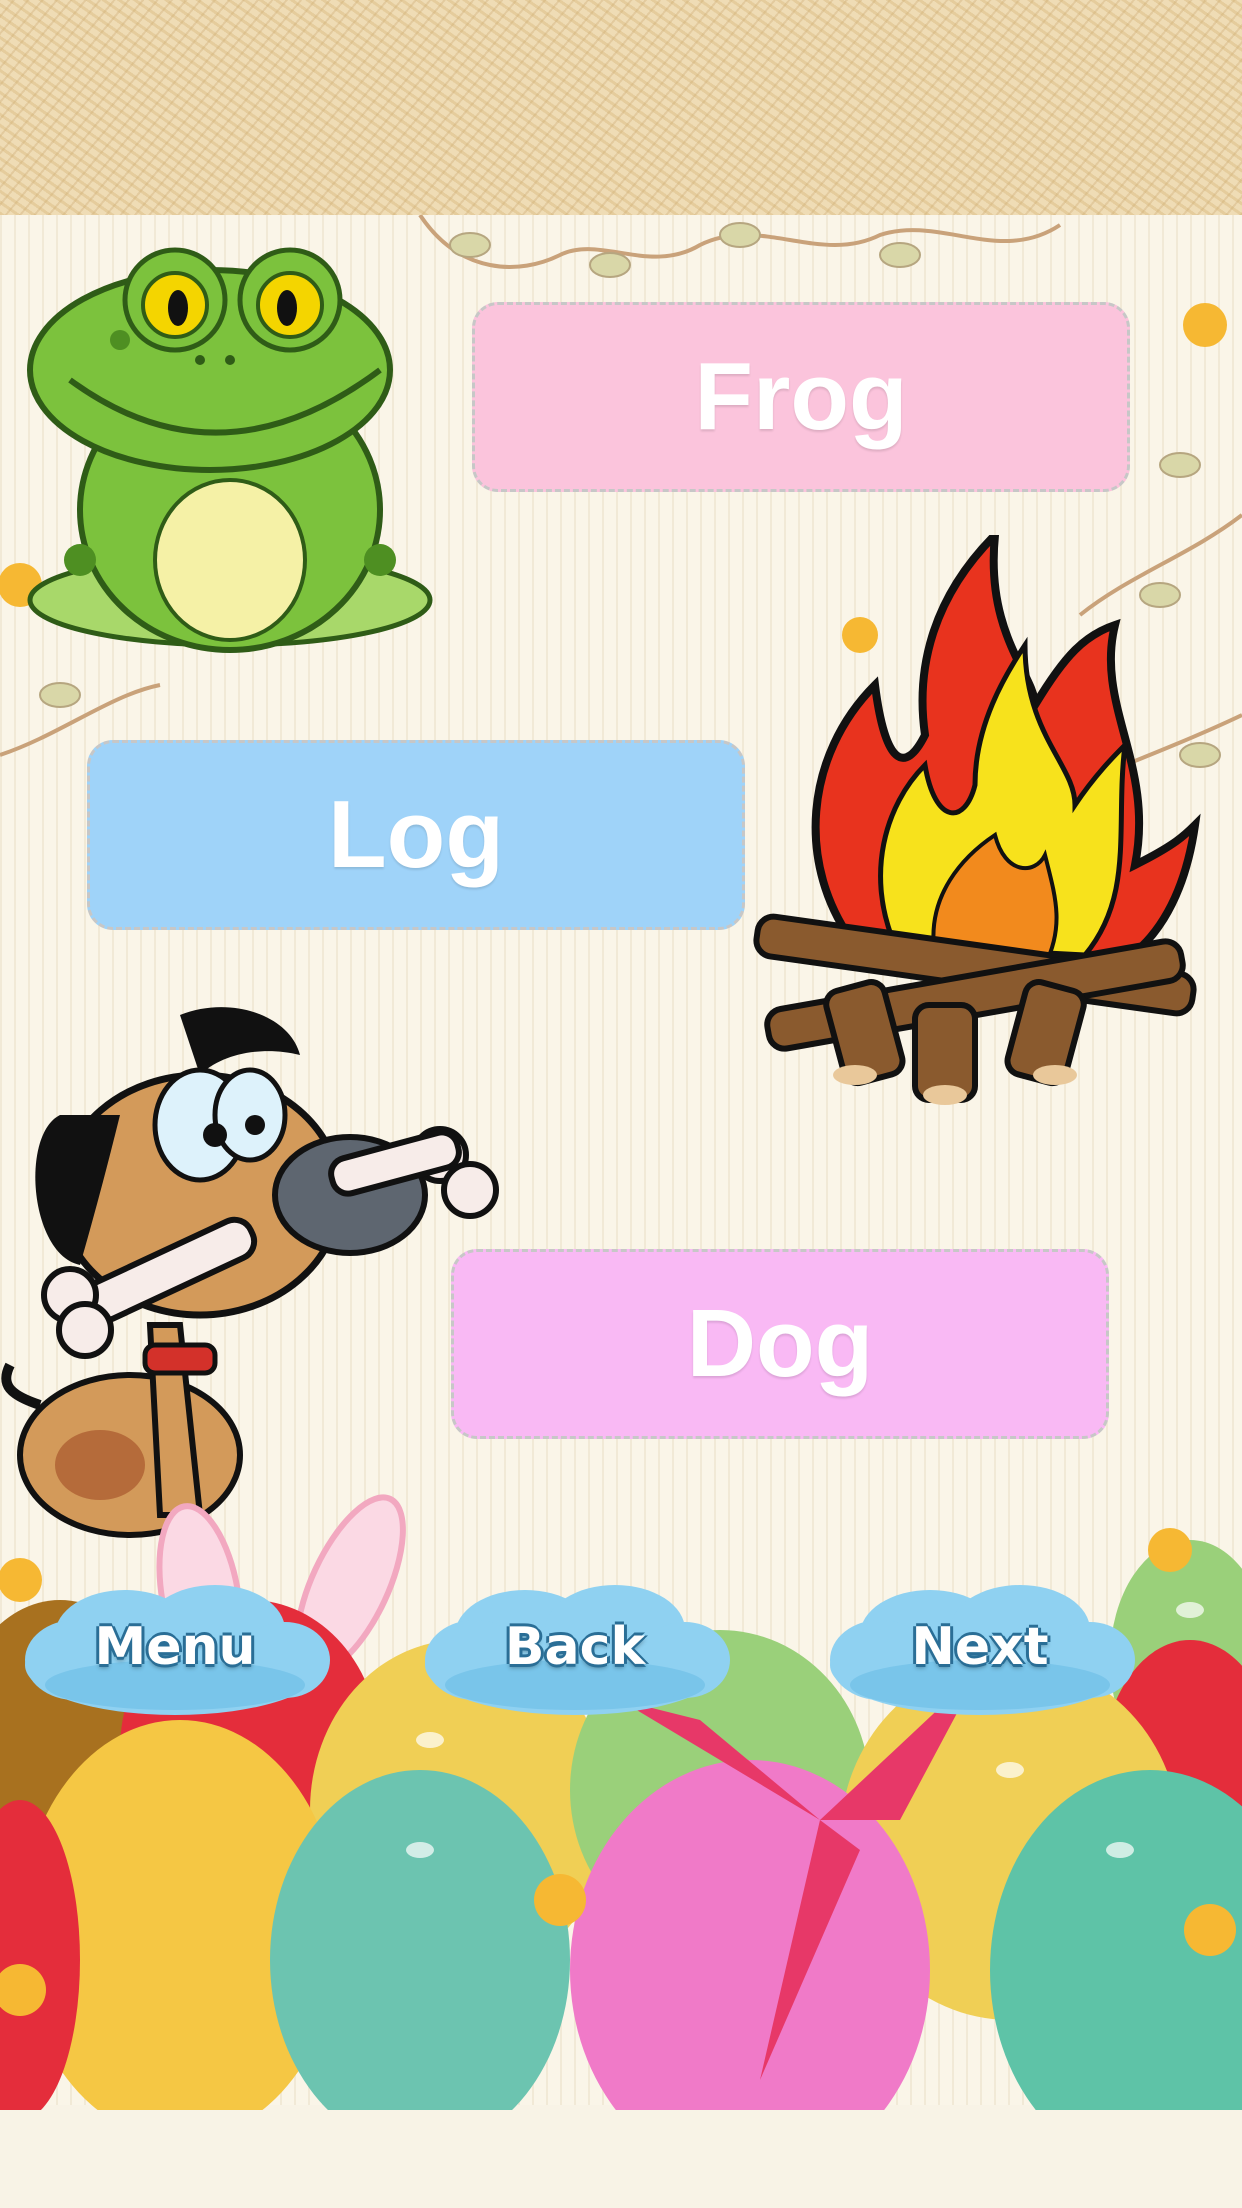 Image resolution: width=1242 pixels, height=2208 pixels. What do you see at coordinates (621, 2156) in the screenshot?
I see `bottom-strip` at bounding box center [621, 2156].